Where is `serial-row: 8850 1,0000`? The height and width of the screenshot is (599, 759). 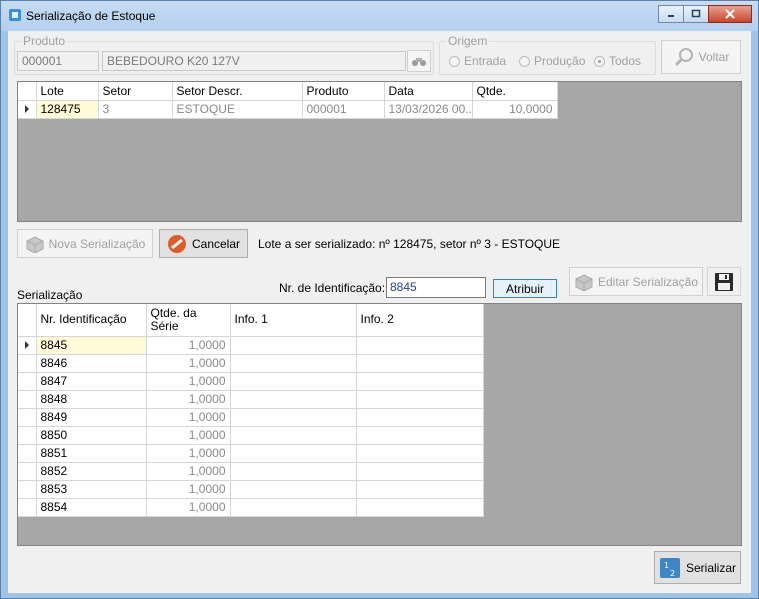 serial-row: 8850 1,0000 is located at coordinates (251, 435).